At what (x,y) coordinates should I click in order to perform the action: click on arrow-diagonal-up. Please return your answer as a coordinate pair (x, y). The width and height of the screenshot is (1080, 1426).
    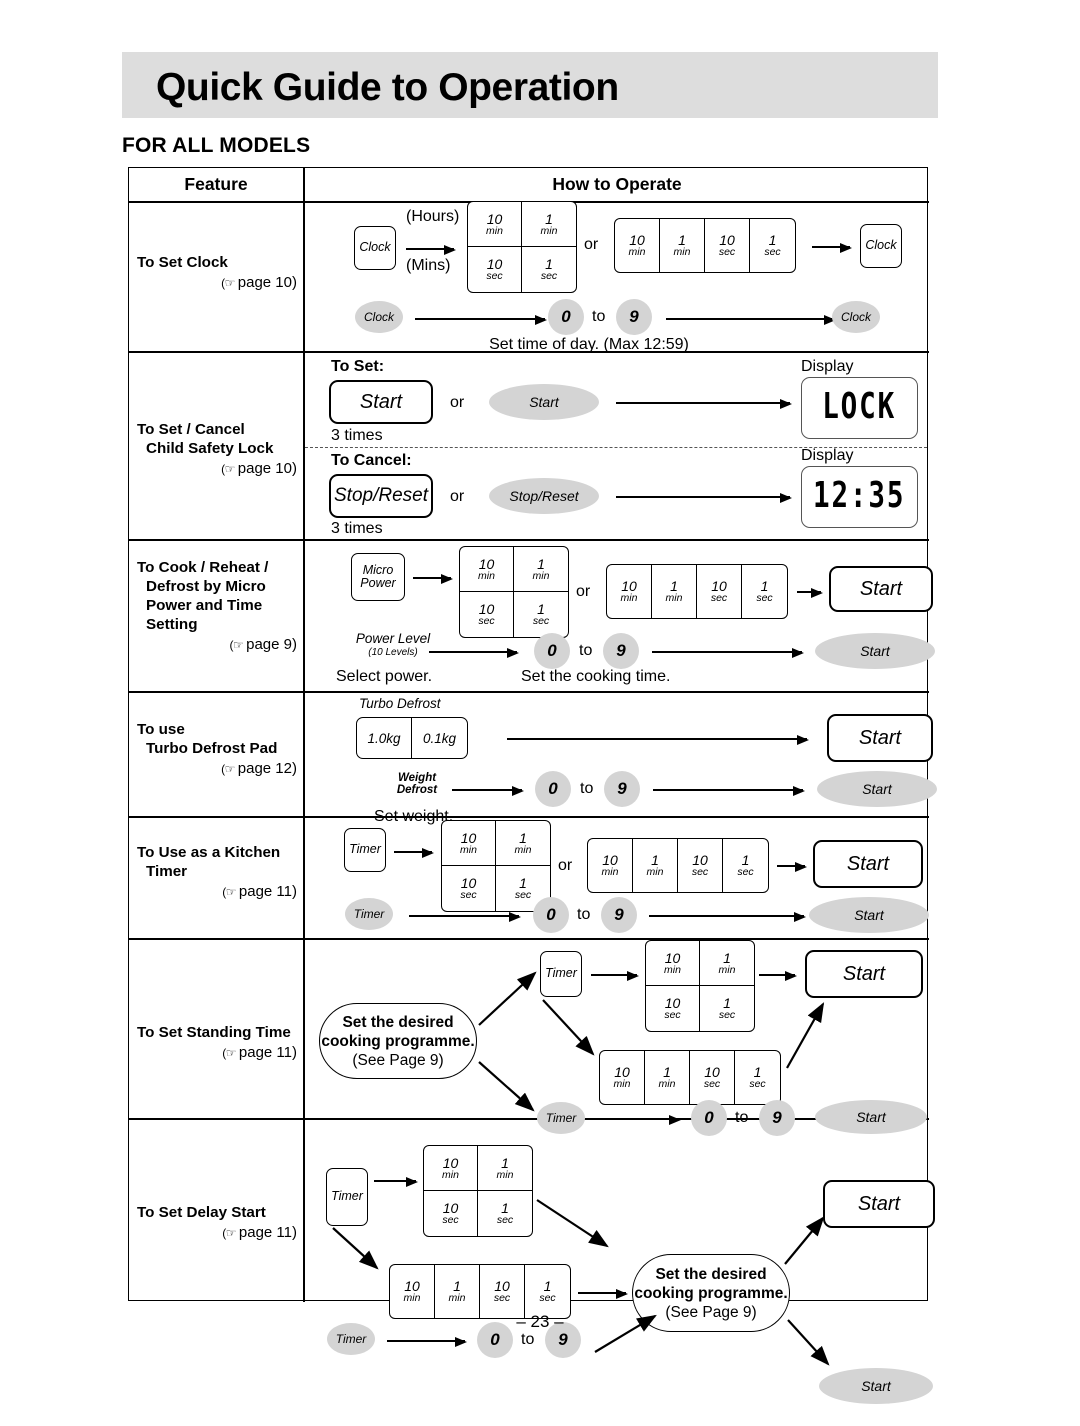
    Looking at the image, I should click on (507, 998).